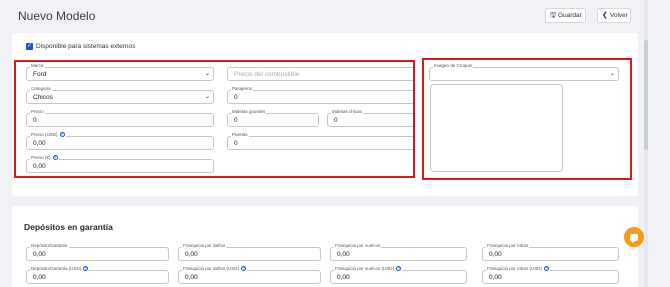 The image size is (670, 287). What do you see at coordinates (57, 16) in the screenshot?
I see `page-title: Nuevo Modelo` at bounding box center [57, 16].